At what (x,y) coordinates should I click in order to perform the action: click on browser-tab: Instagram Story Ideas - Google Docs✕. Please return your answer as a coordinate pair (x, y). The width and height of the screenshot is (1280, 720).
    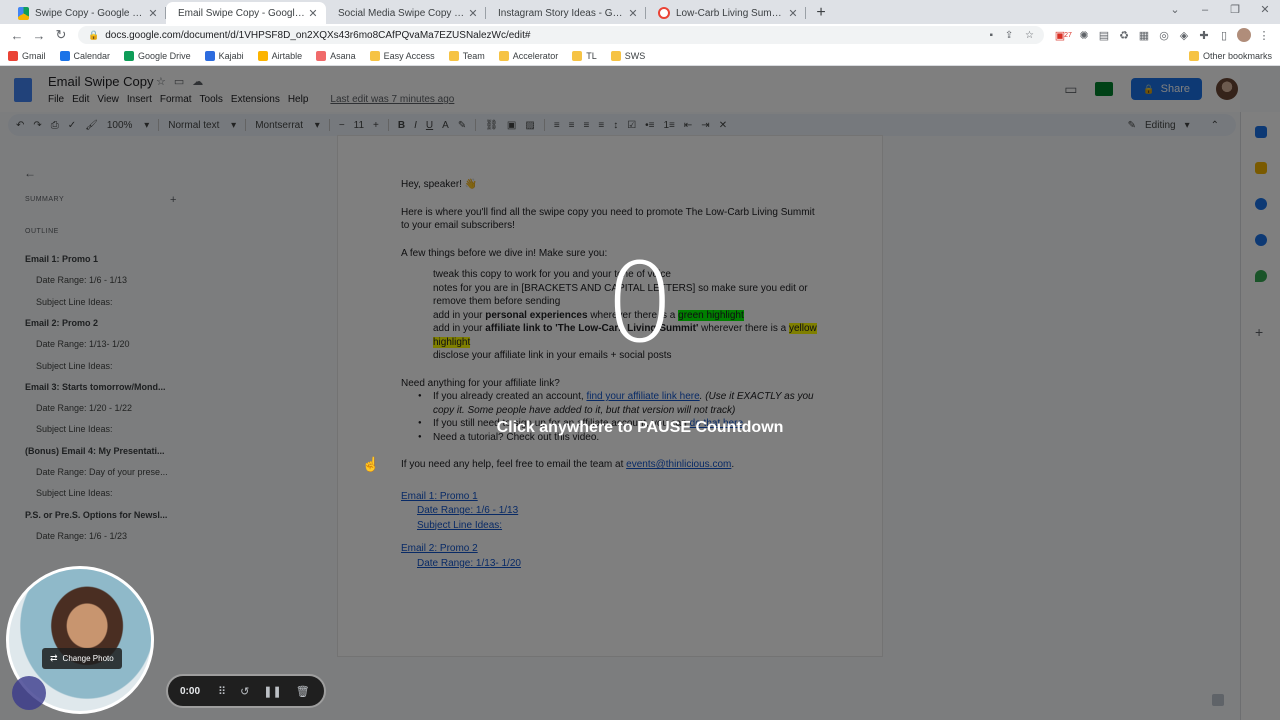
    Looking at the image, I should click on (566, 41).